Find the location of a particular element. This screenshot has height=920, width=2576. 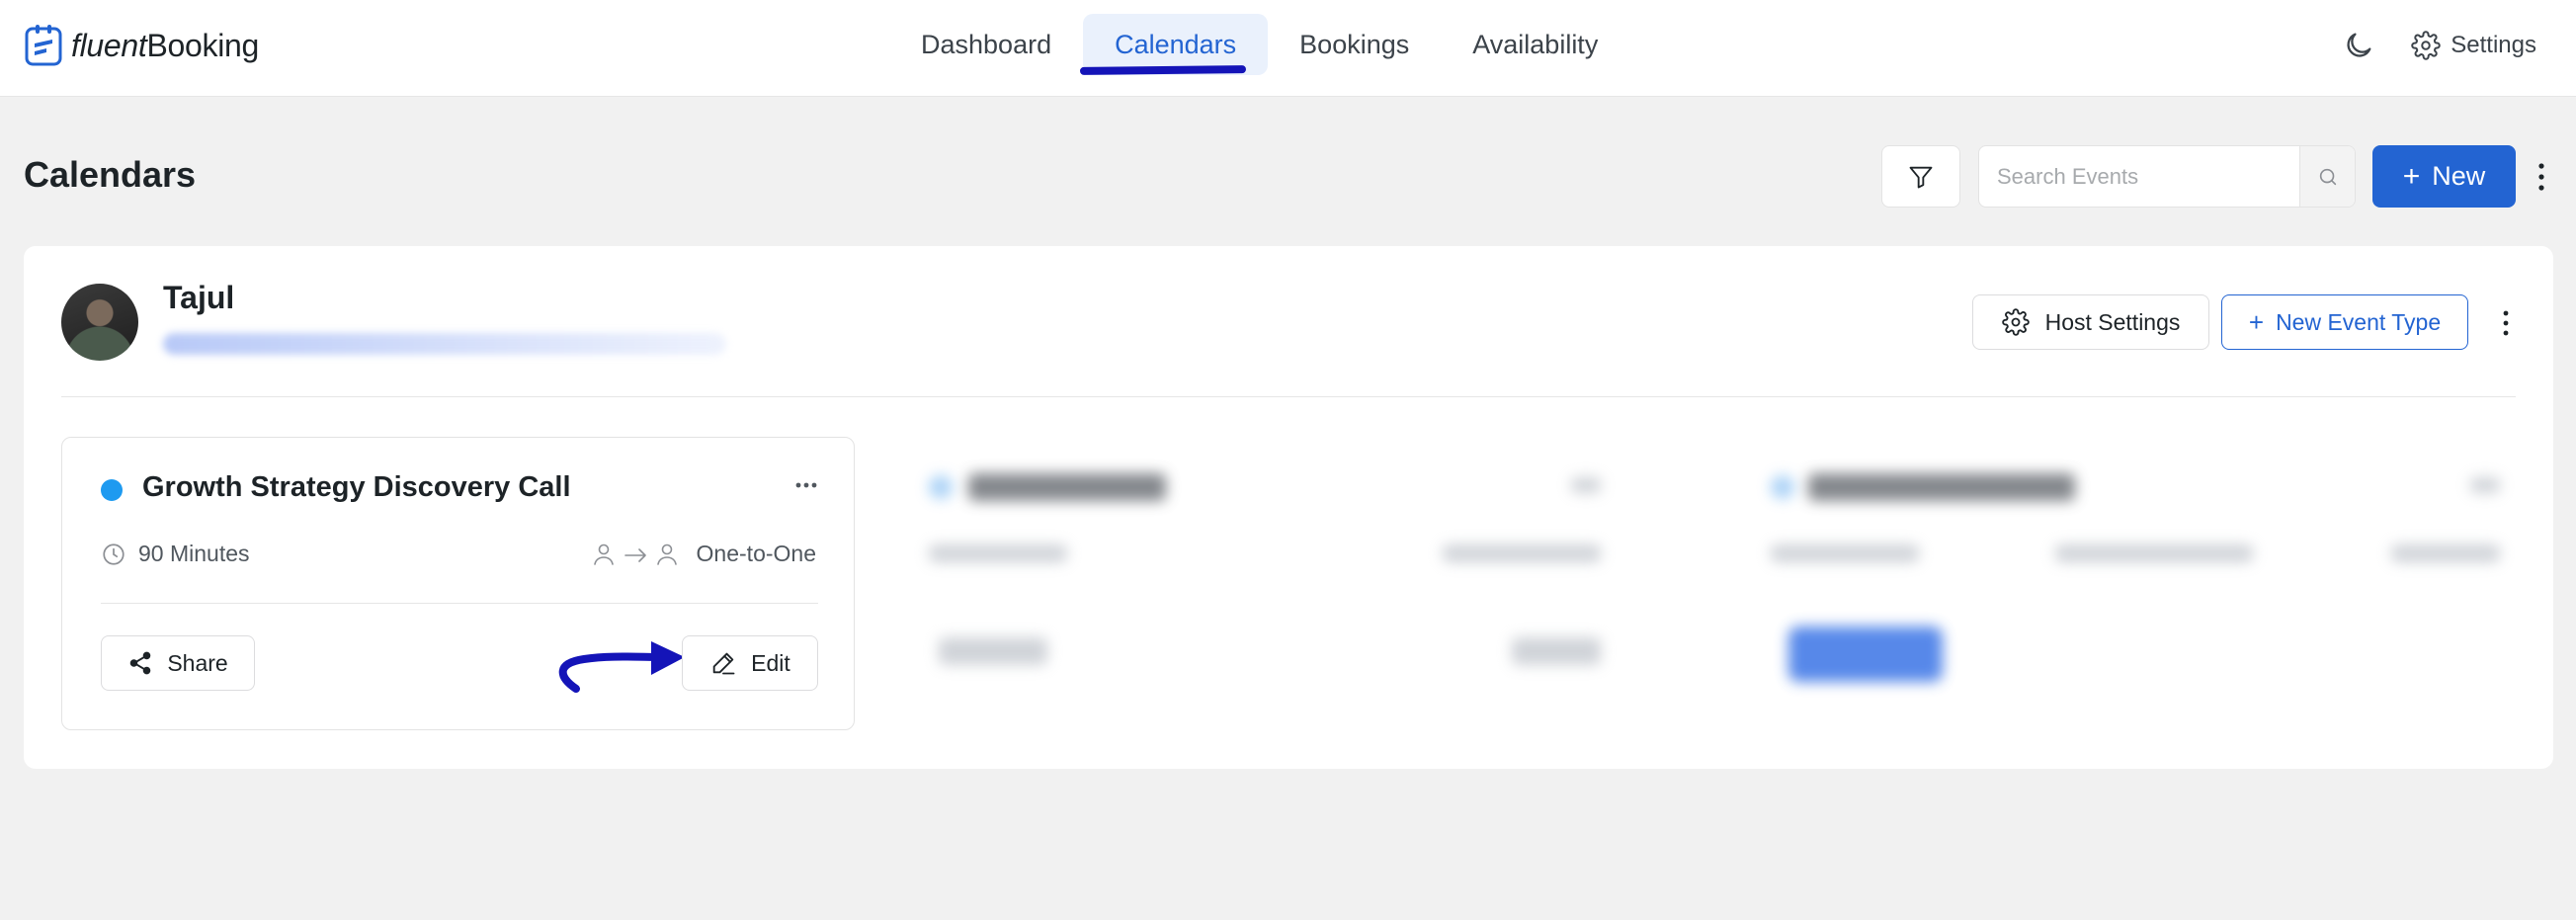

app-logo: fluentBooking is located at coordinates (141, 45).